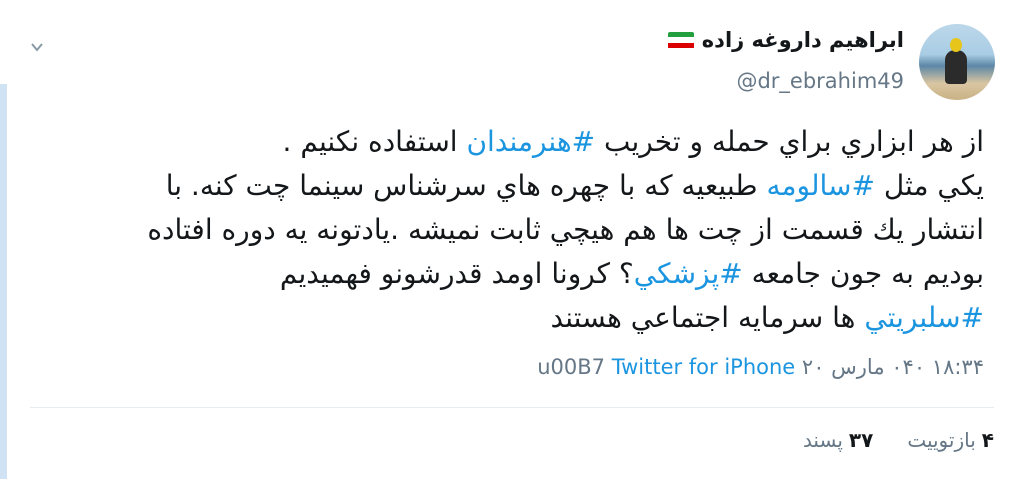  I want to click on user-handle: @dr_ebrahim49, so click(820, 81).